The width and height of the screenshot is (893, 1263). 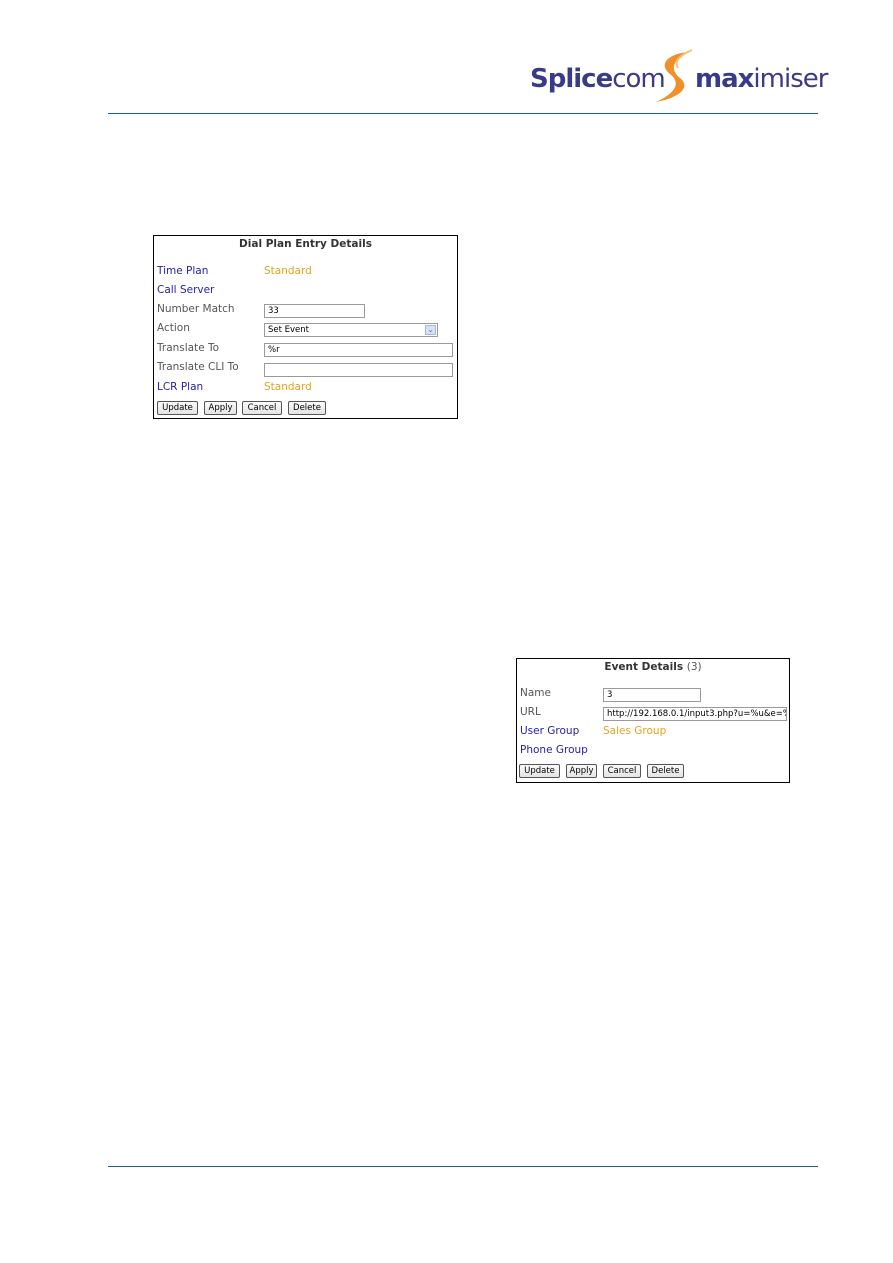 I want to click on splicecom-maximiser-logo: Splicecom maximiser, so click(x=679, y=76).